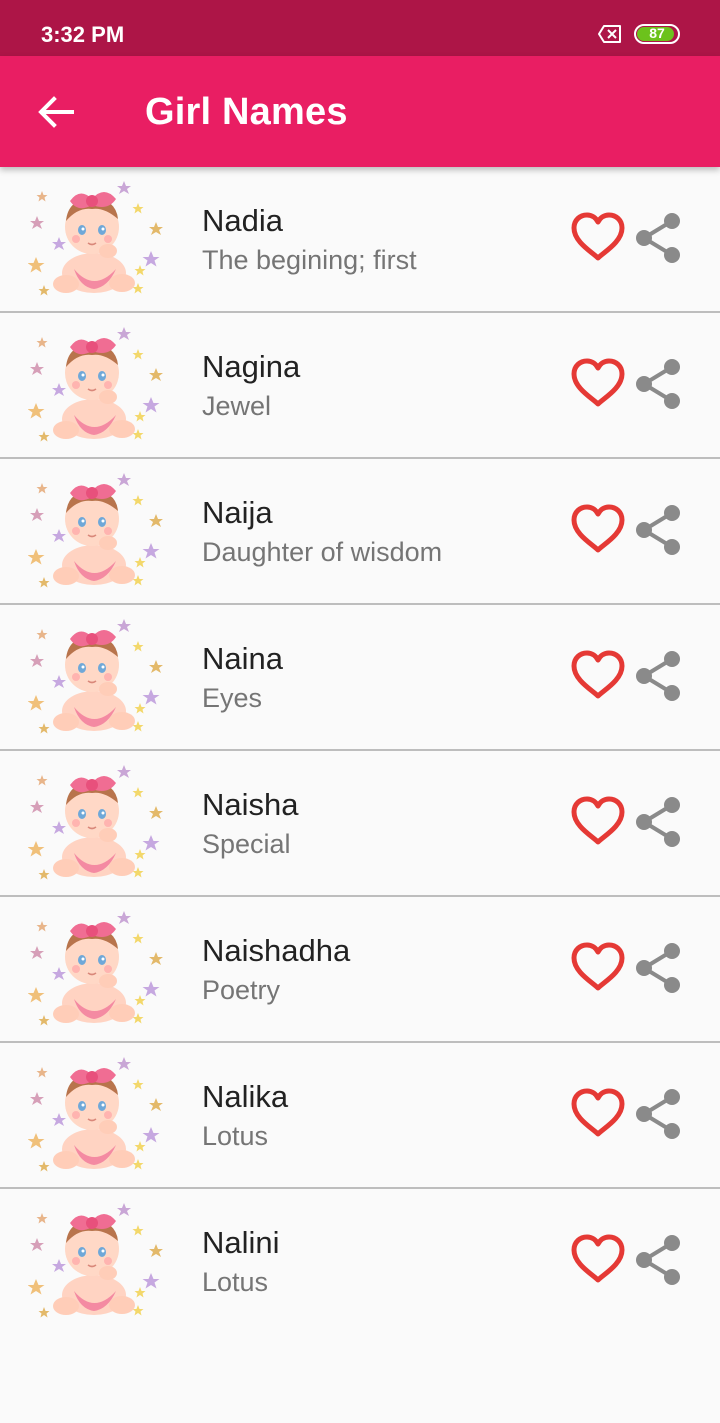 Image resolution: width=720 pixels, height=1423 pixels. I want to click on list-item: Naina Eyes, so click(360, 678).